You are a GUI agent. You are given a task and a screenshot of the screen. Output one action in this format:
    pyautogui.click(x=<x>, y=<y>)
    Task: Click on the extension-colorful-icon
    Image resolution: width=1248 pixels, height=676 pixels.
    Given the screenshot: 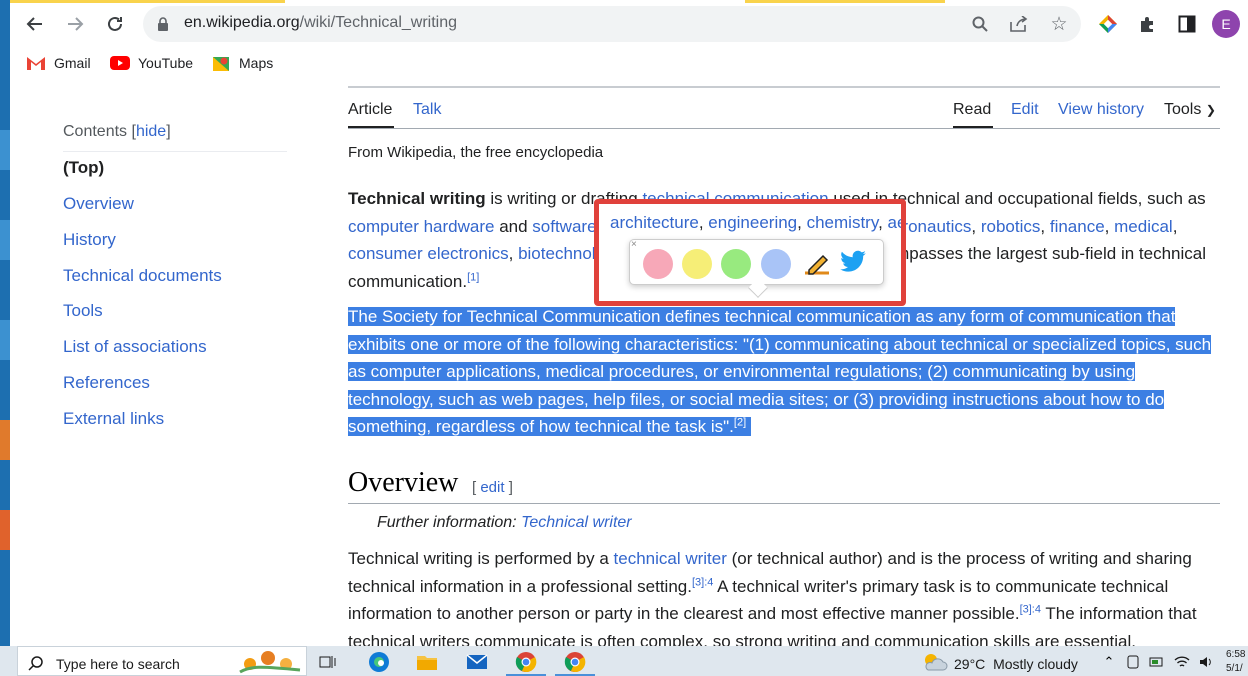 What is the action you would take?
    pyautogui.click(x=1108, y=24)
    